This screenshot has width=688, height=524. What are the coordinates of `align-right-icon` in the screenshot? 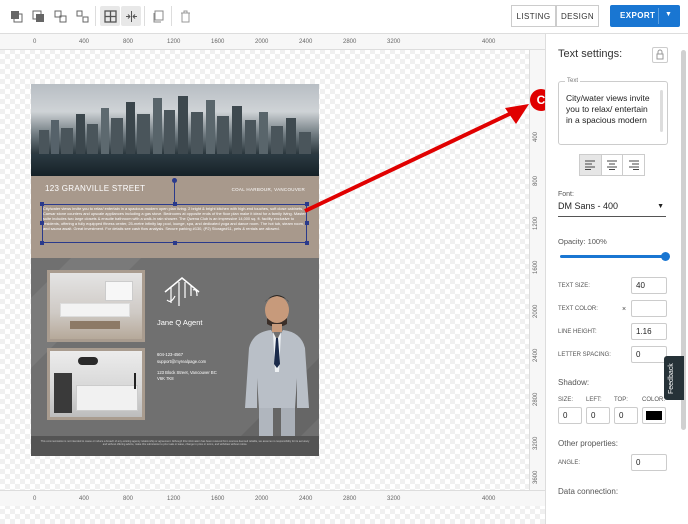 It's located at (633, 165).